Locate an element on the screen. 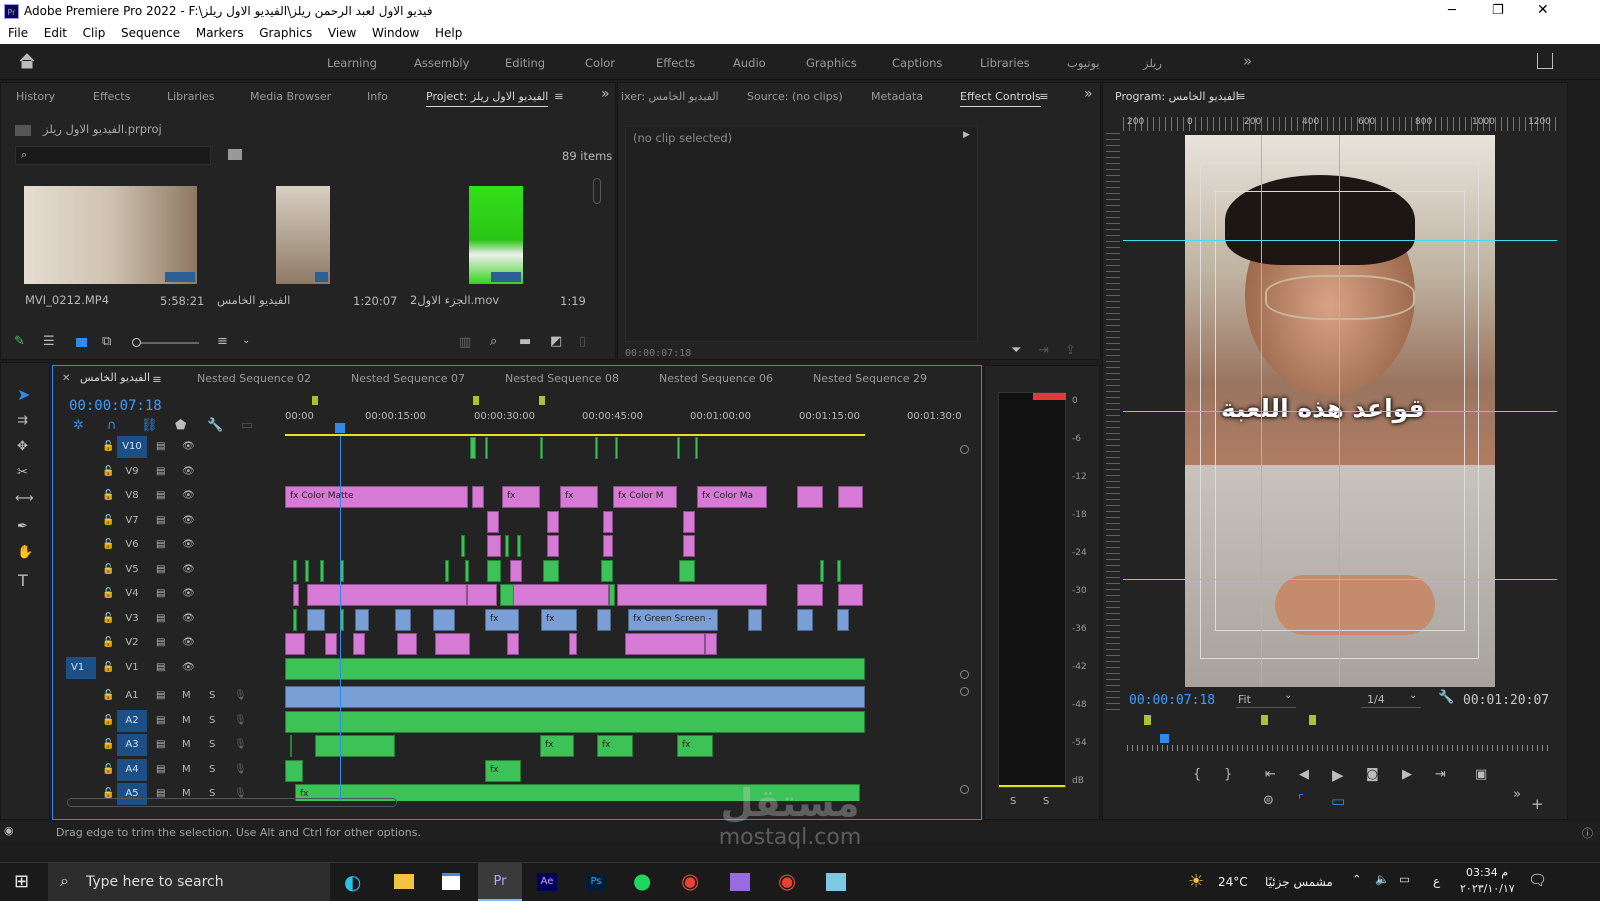 The height and width of the screenshot is (901, 1600). automate-icon: ▥ is located at coordinates (465, 342).